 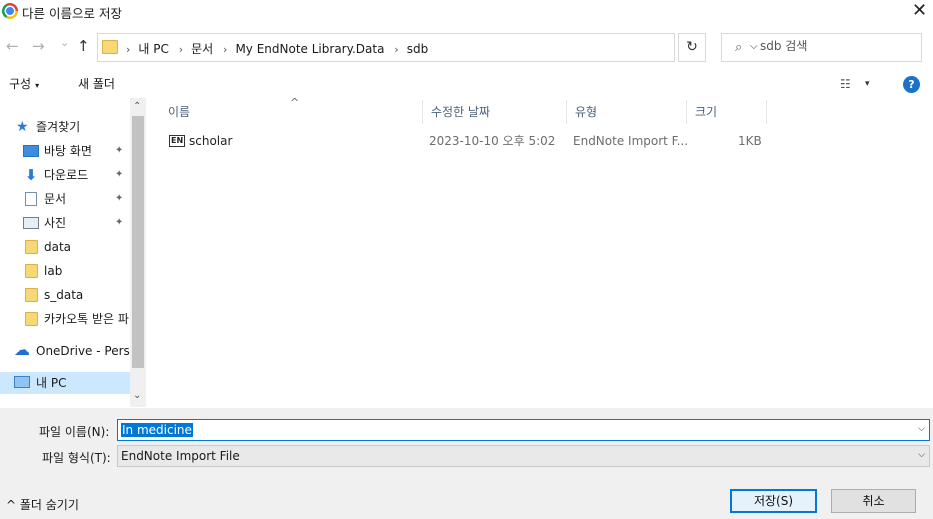 What do you see at coordinates (750, 141) in the screenshot?
I see `file-size: 1KB` at bounding box center [750, 141].